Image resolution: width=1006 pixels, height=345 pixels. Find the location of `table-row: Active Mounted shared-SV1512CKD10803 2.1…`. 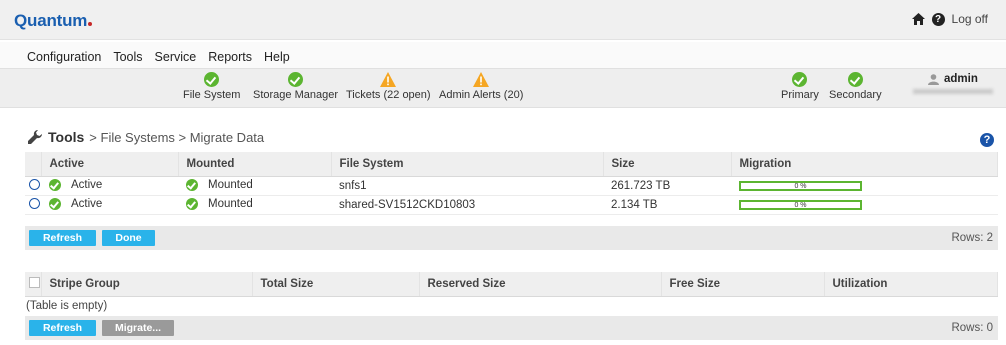

table-row: Active Mounted shared-SV1512CKD10803 2.1… is located at coordinates (511, 205).